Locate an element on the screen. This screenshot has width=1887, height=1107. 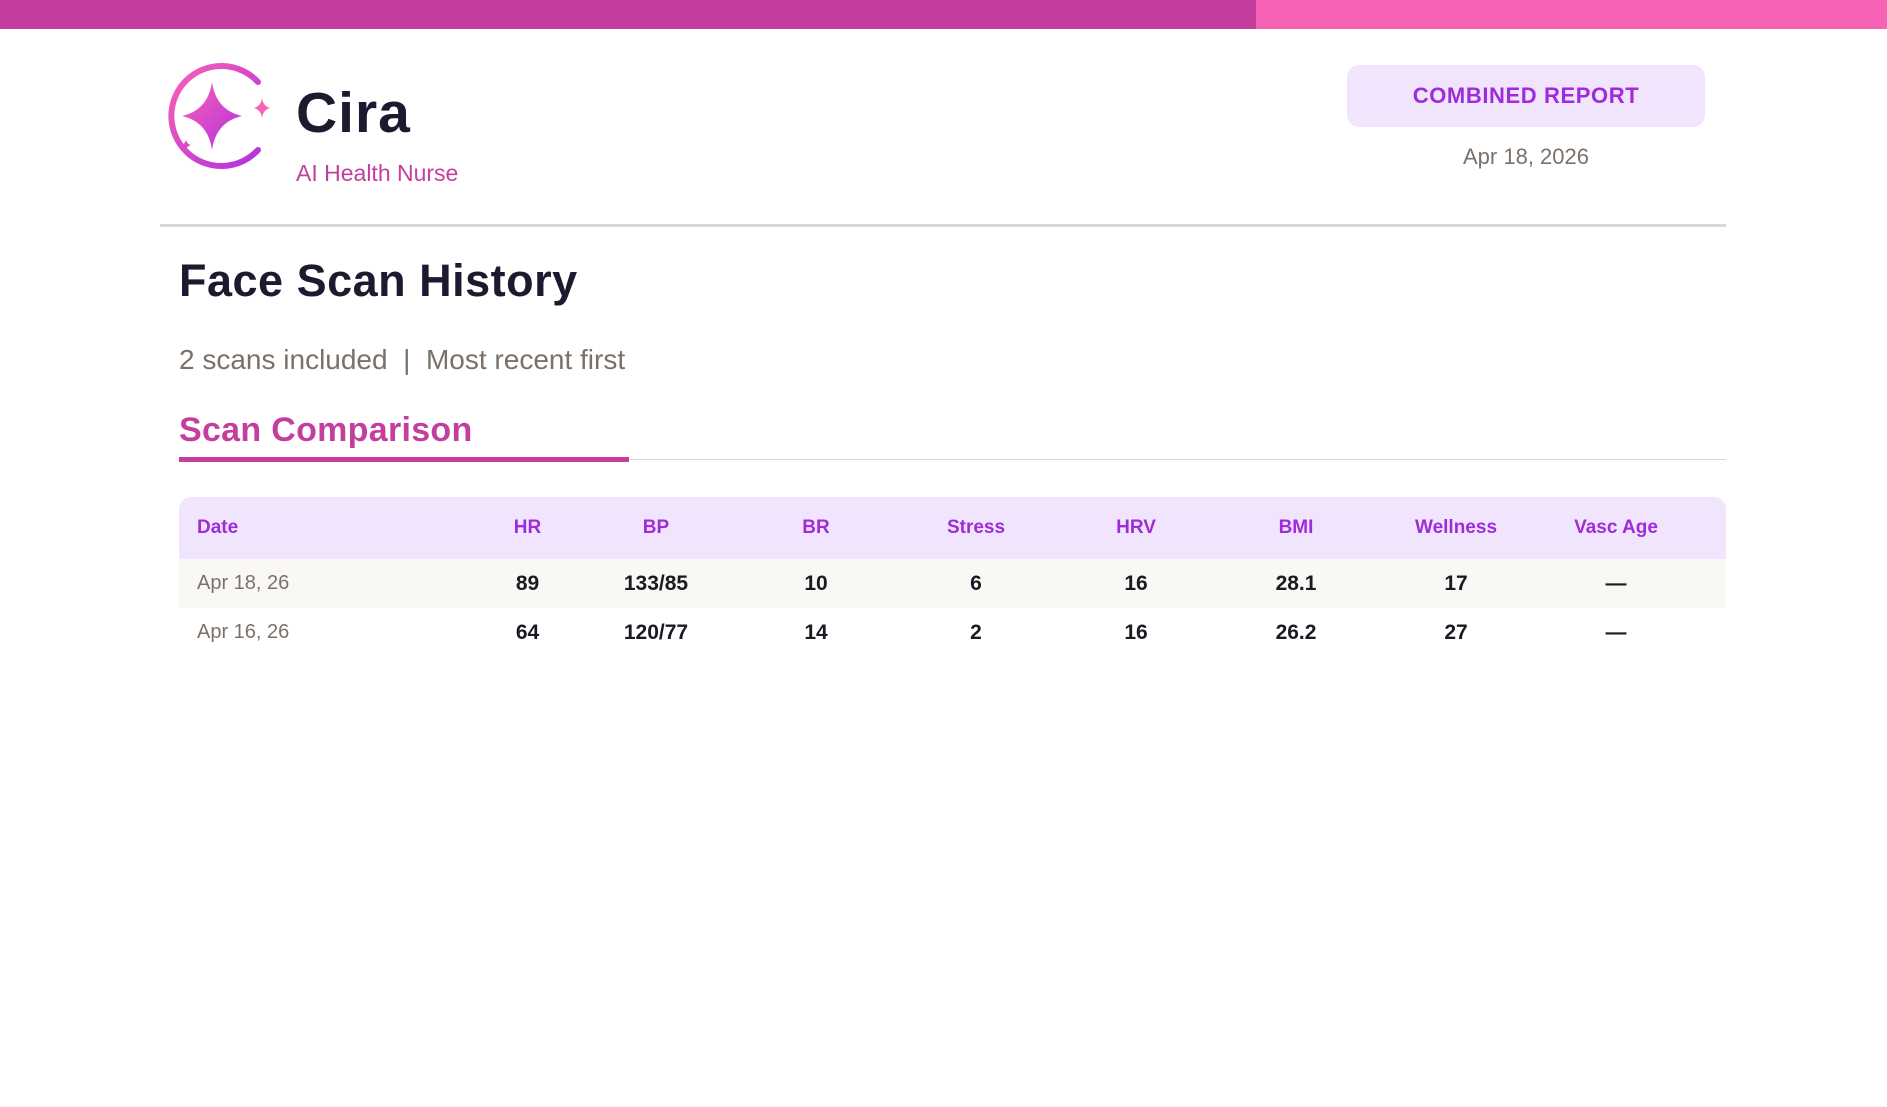
cell-hr: 89 is located at coordinates (527, 583).